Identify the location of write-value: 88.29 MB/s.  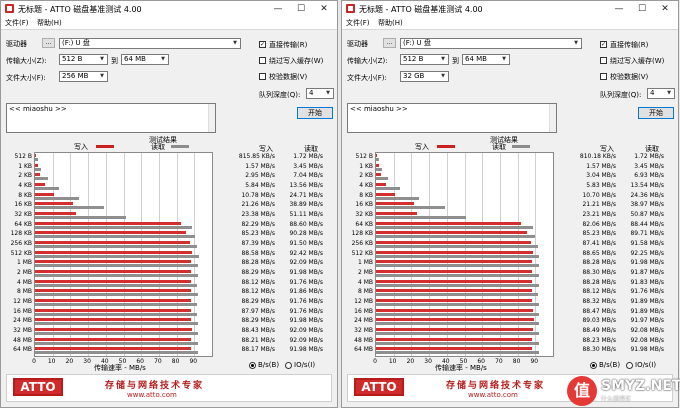
(258, 301).